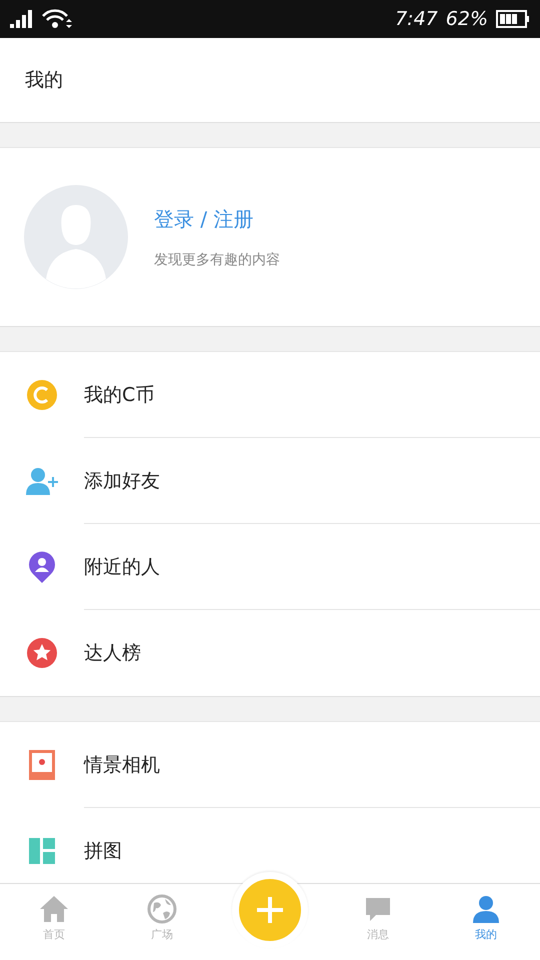 This screenshot has width=540, height=960. I want to click on menu-item: 我的C币, so click(270, 395).